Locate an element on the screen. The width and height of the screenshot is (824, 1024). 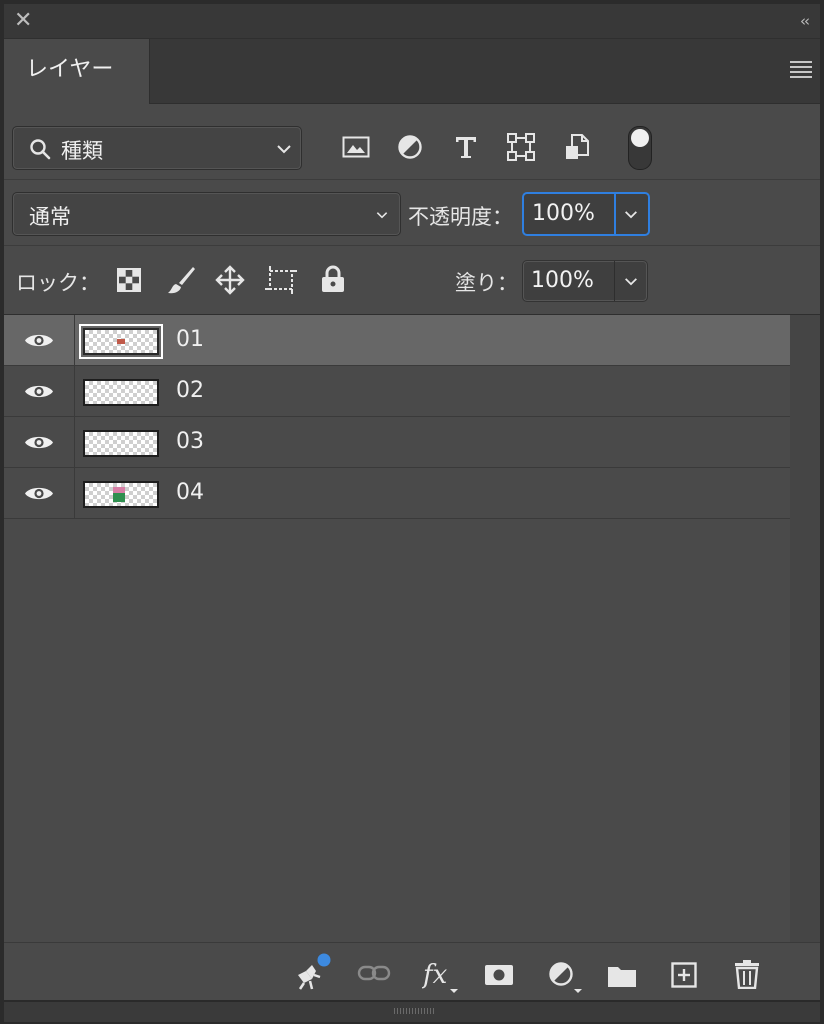
blend-mode-dropdown: 通常 is located at coordinates (206, 214).